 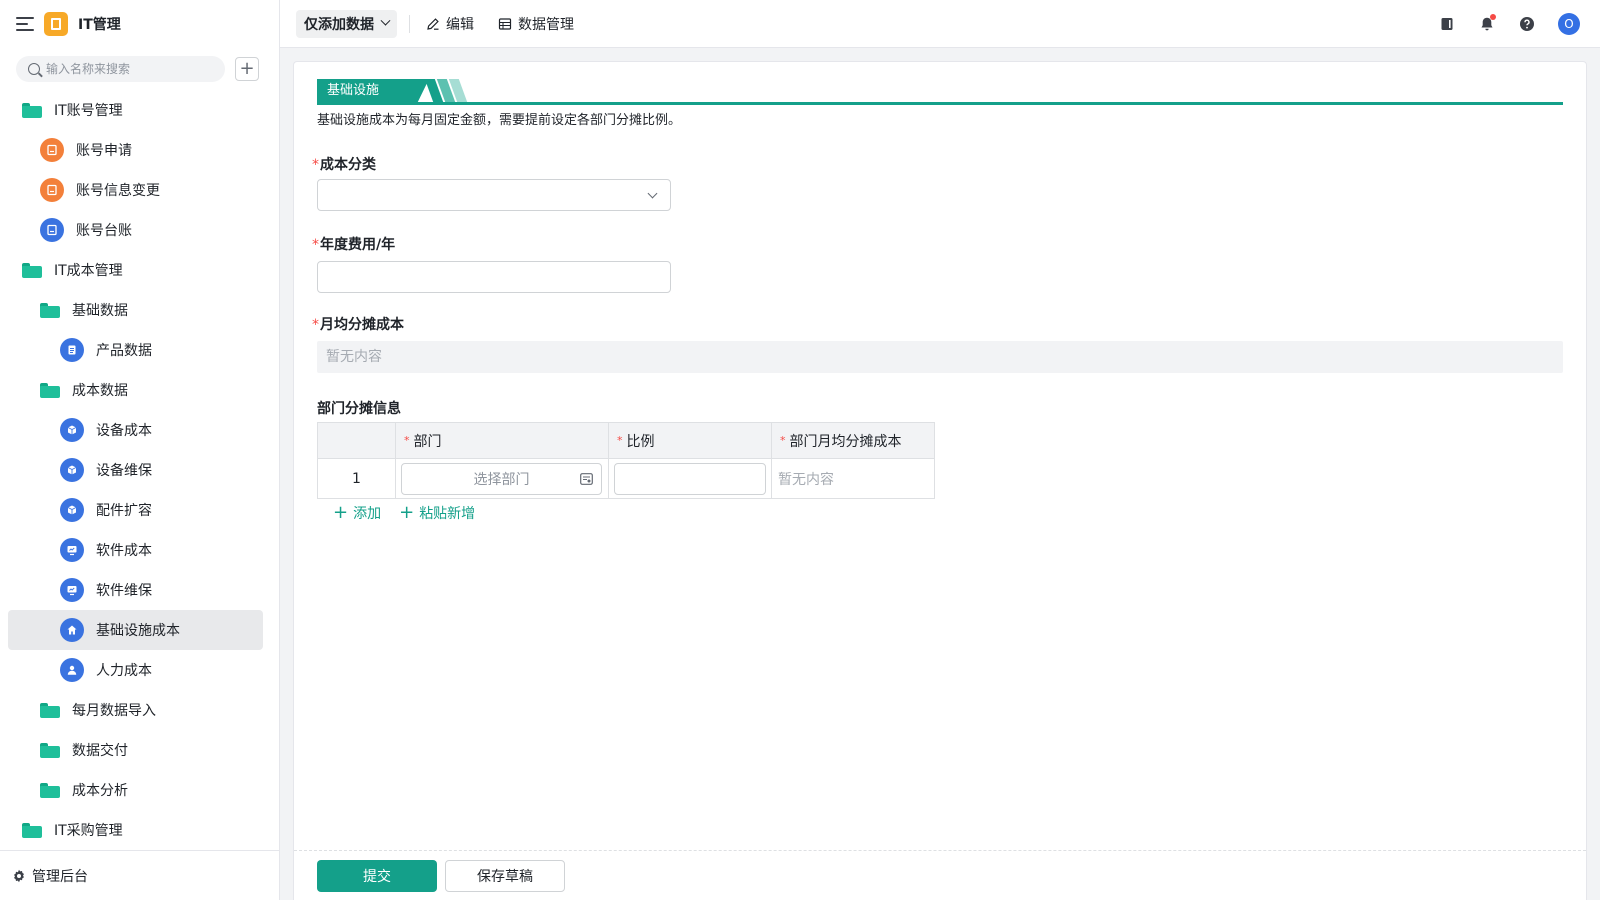 I want to click on section-description: 基础设施成本为每月固定金额，需要提前设定各部门分摊比例。, so click(x=499, y=120).